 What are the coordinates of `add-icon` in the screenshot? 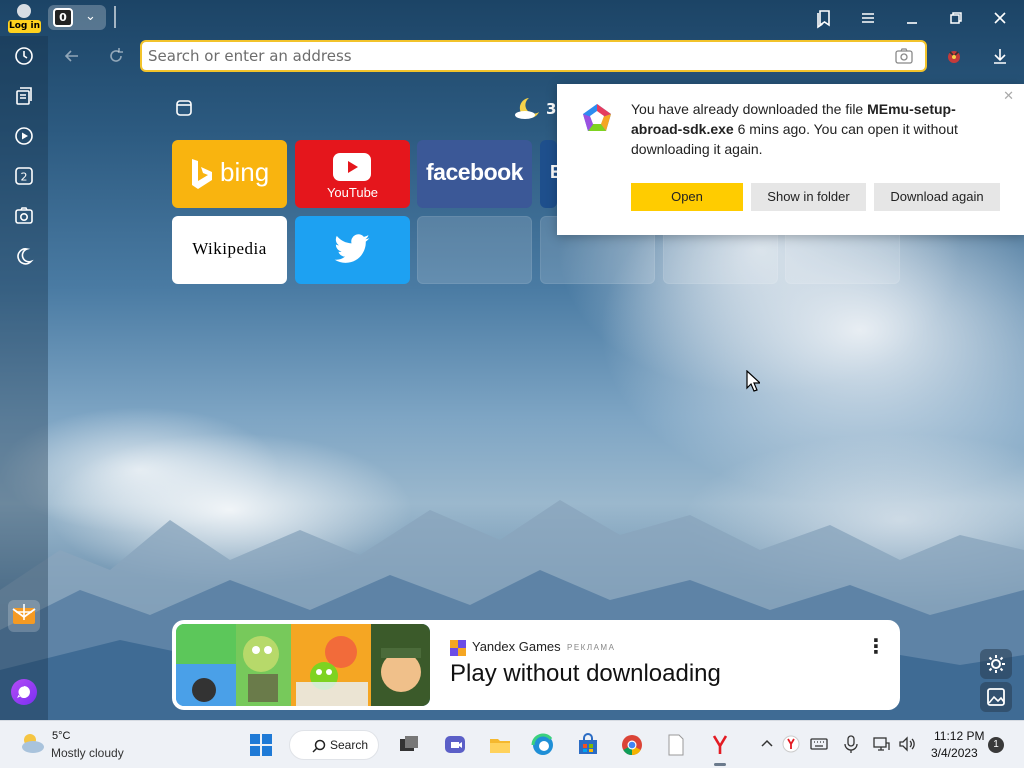 It's located at (24, 612).